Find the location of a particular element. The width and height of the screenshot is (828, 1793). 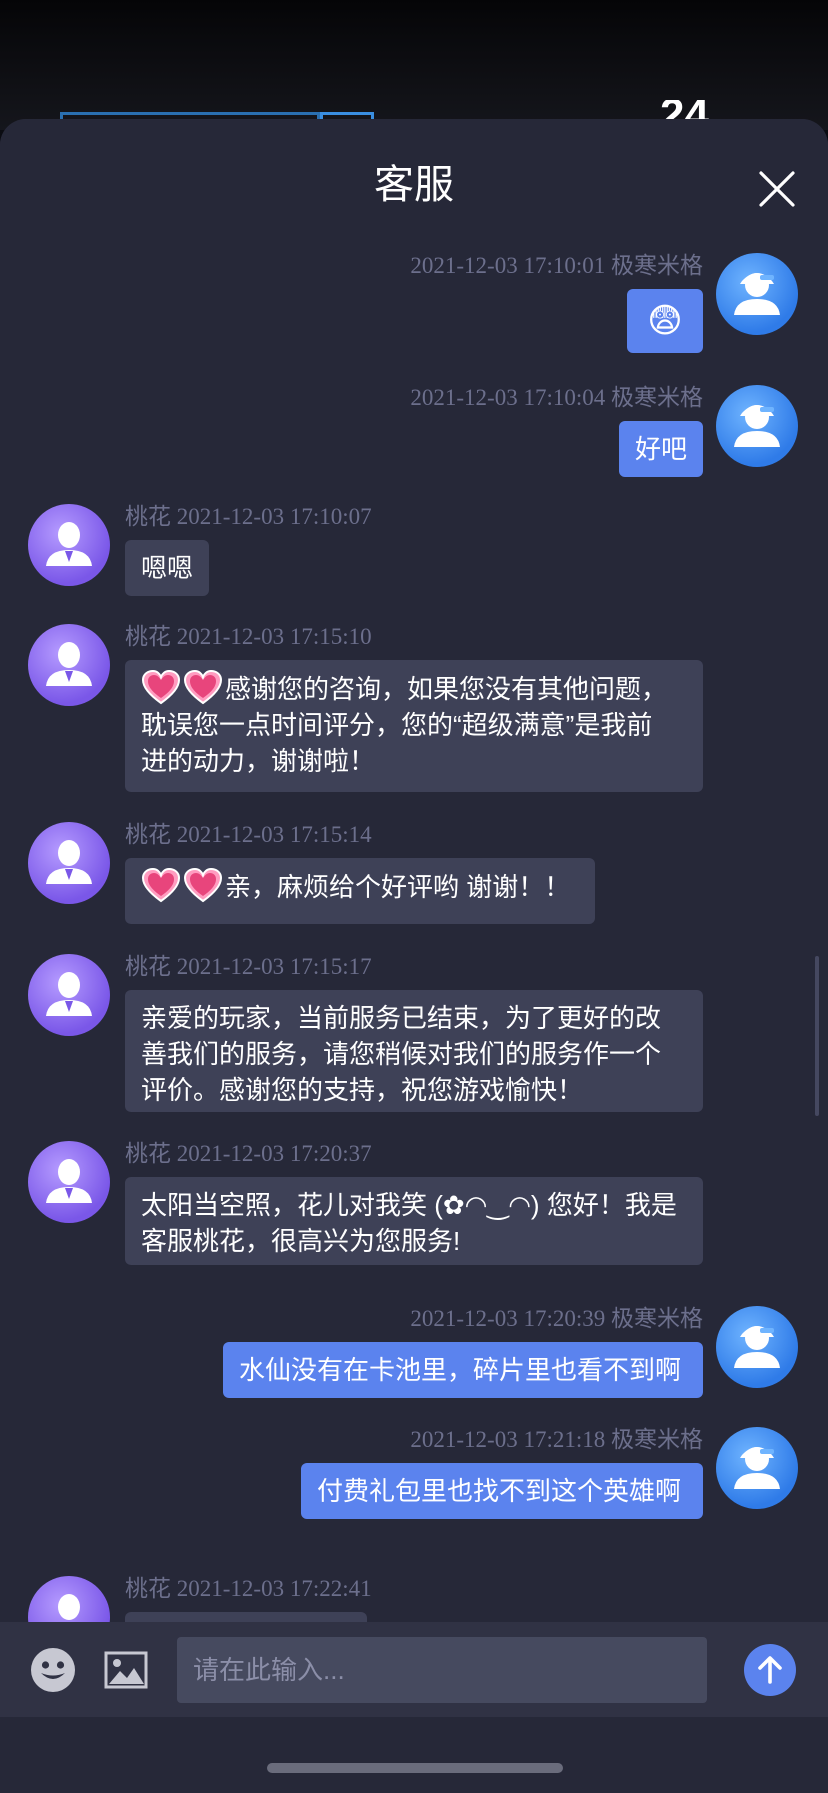

message-time: 2021-12-03 17:15:10 is located at coordinates (274, 636).